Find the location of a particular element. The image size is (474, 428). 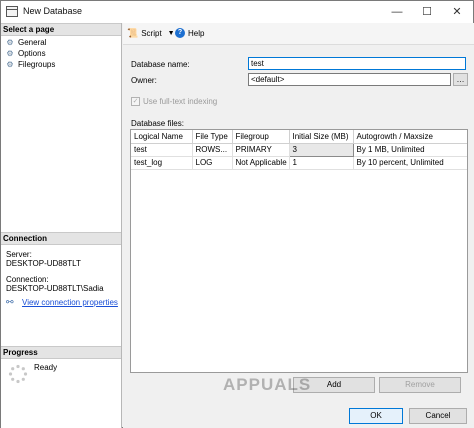

connection-label: Connection: is located at coordinates (27, 279).